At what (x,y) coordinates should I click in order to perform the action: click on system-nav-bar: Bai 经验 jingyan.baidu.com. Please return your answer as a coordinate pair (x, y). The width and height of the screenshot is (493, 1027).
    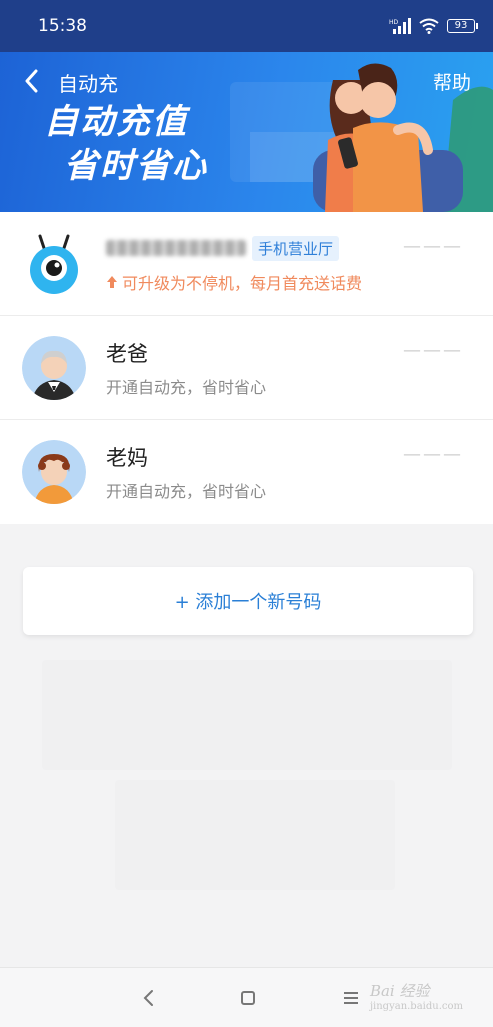
    Looking at the image, I should click on (246, 997).